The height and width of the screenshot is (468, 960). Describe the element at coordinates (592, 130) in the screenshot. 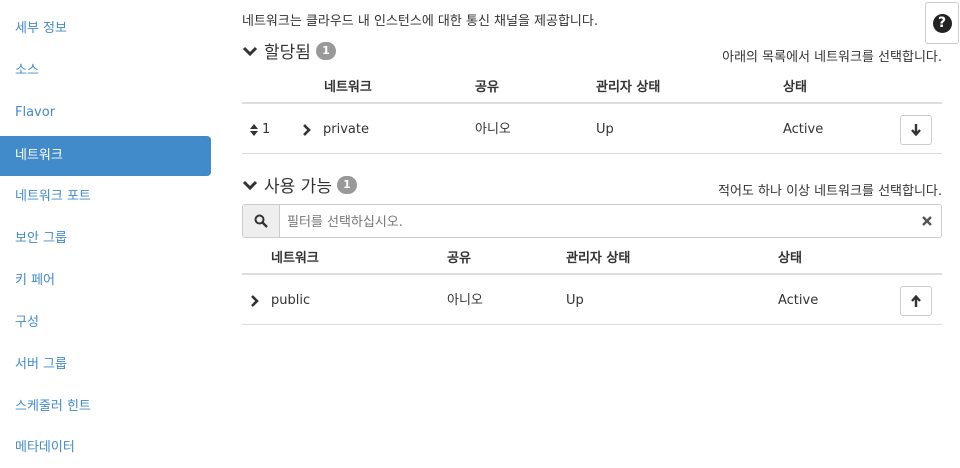

I see `table-row: 1 private 아니오 Up Active` at that location.